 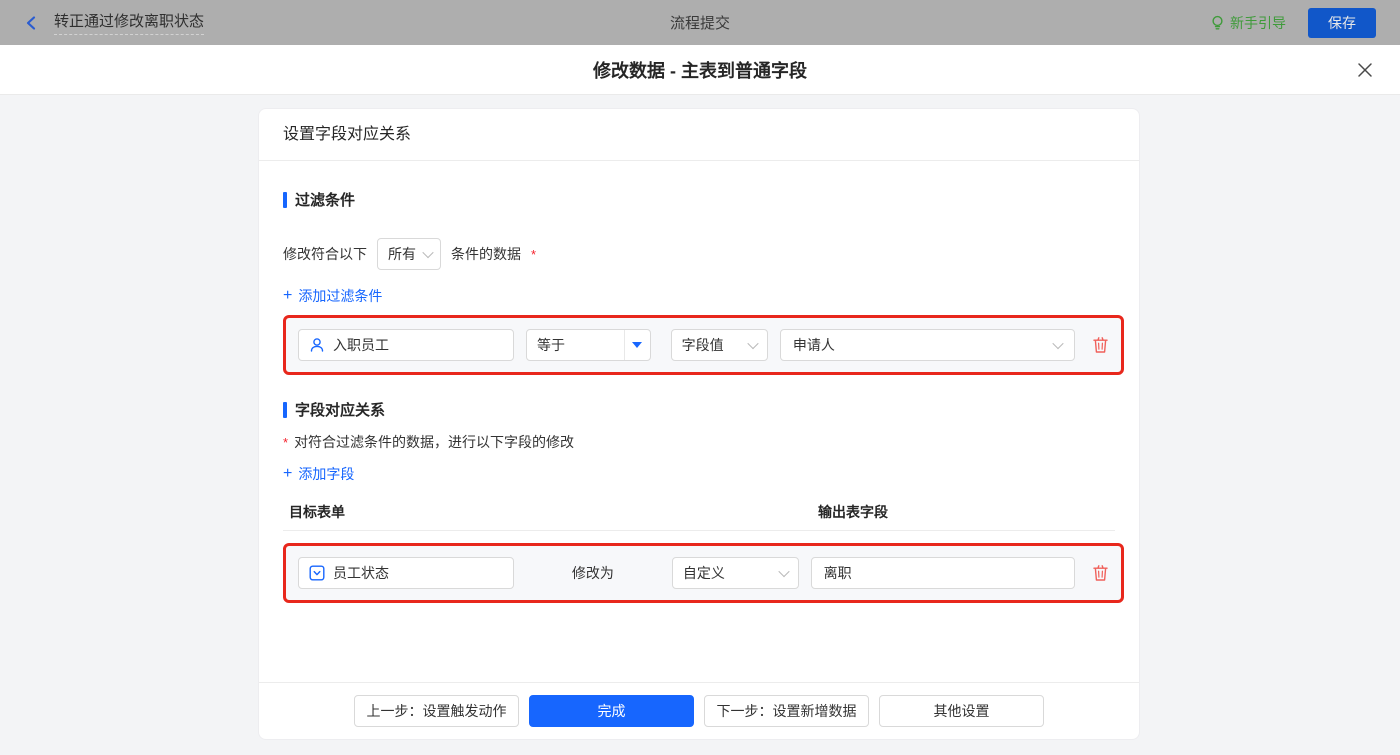 What do you see at coordinates (317, 512) in the screenshot?
I see `column-header-target: 目标表单` at bounding box center [317, 512].